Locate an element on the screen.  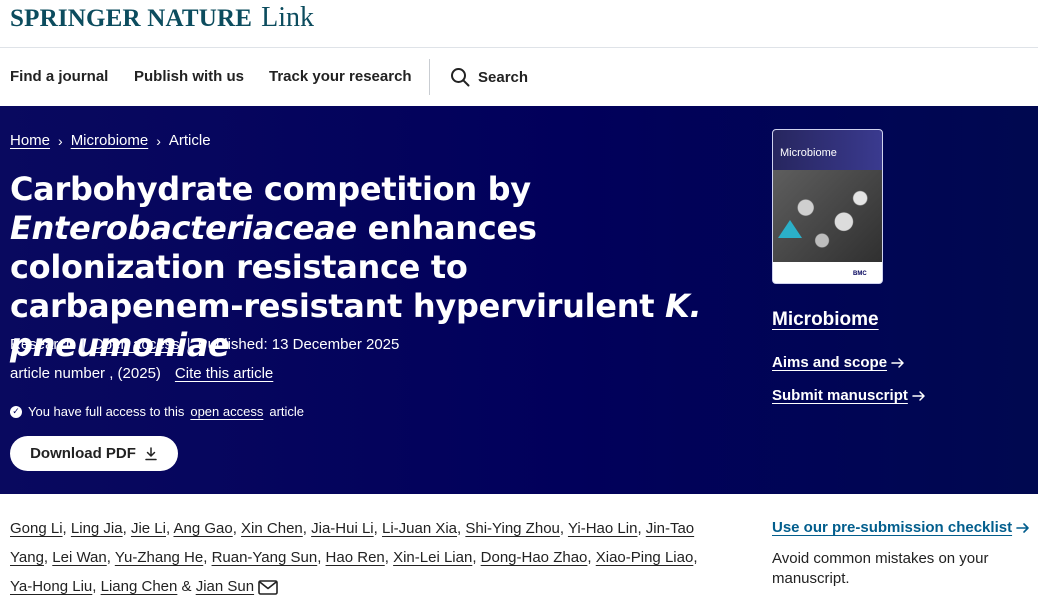
published-date: Published: 13 December 2025 is located at coordinates (298, 344).